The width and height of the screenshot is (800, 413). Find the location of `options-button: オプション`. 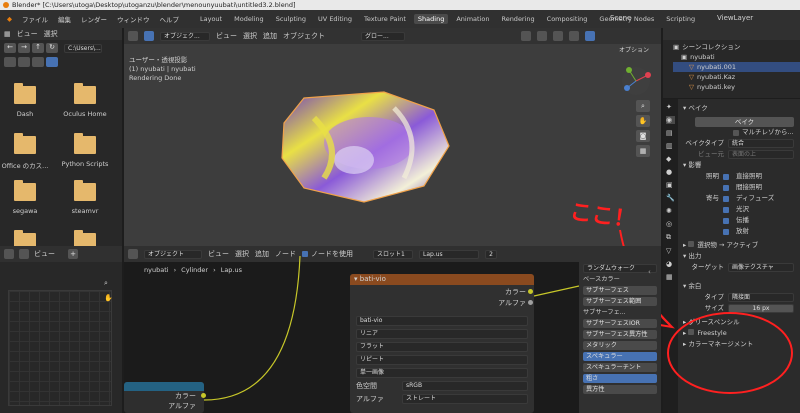

options-button: オプション is located at coordinates (634, 49).